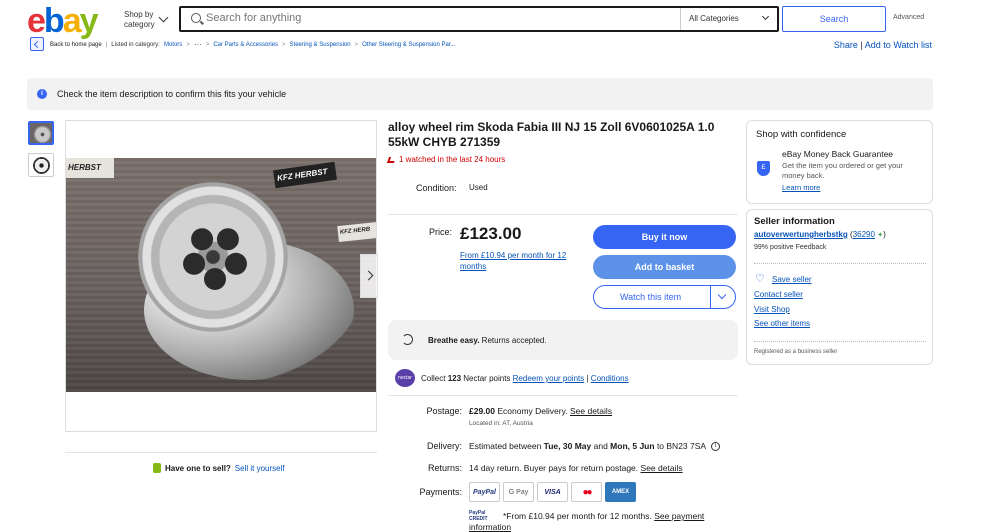 This screenshot has width=1000, height=532. I want to click on share-link: Share, so click(846, 45).